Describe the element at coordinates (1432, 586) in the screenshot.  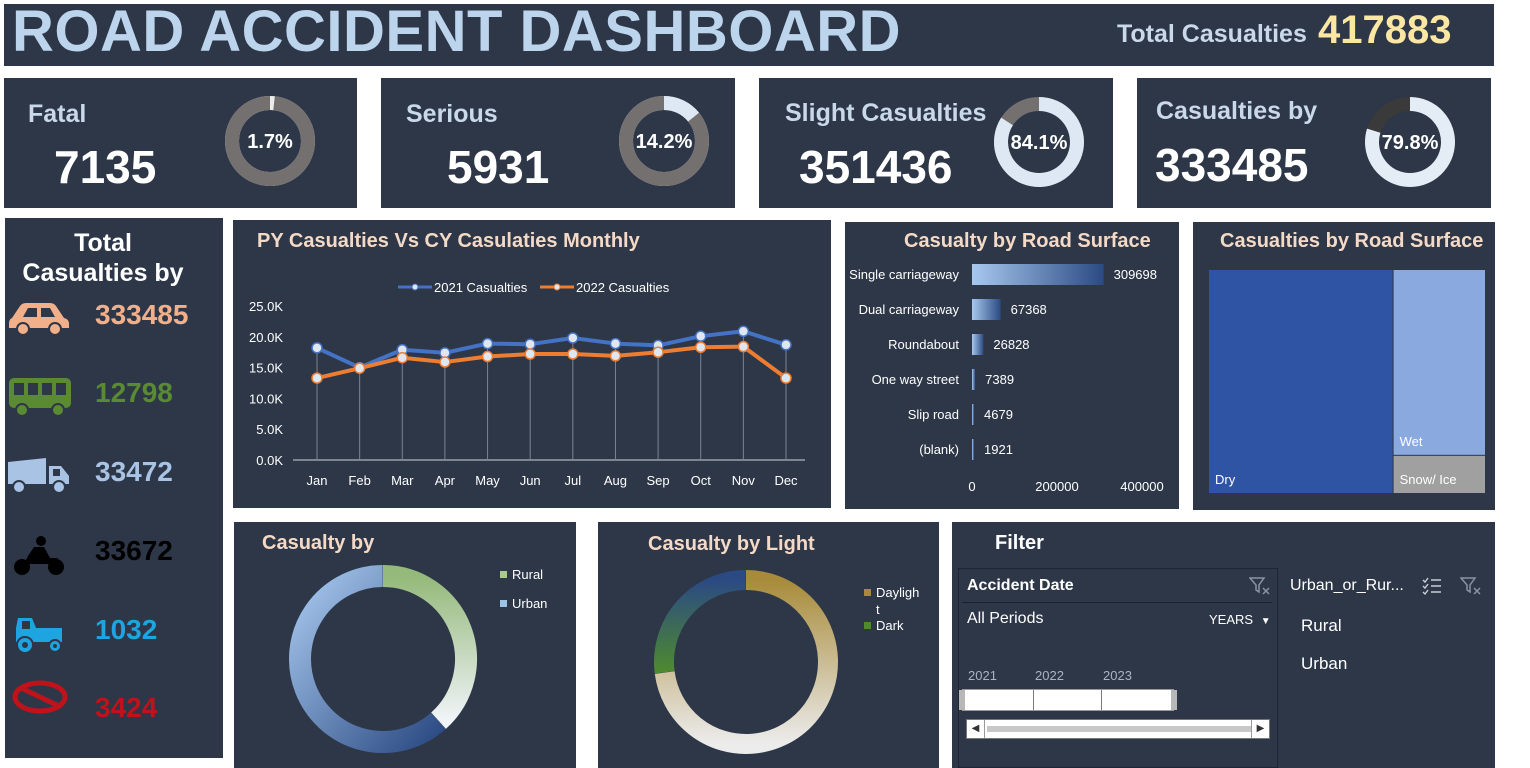
I see `multi-select-icon` at that location.